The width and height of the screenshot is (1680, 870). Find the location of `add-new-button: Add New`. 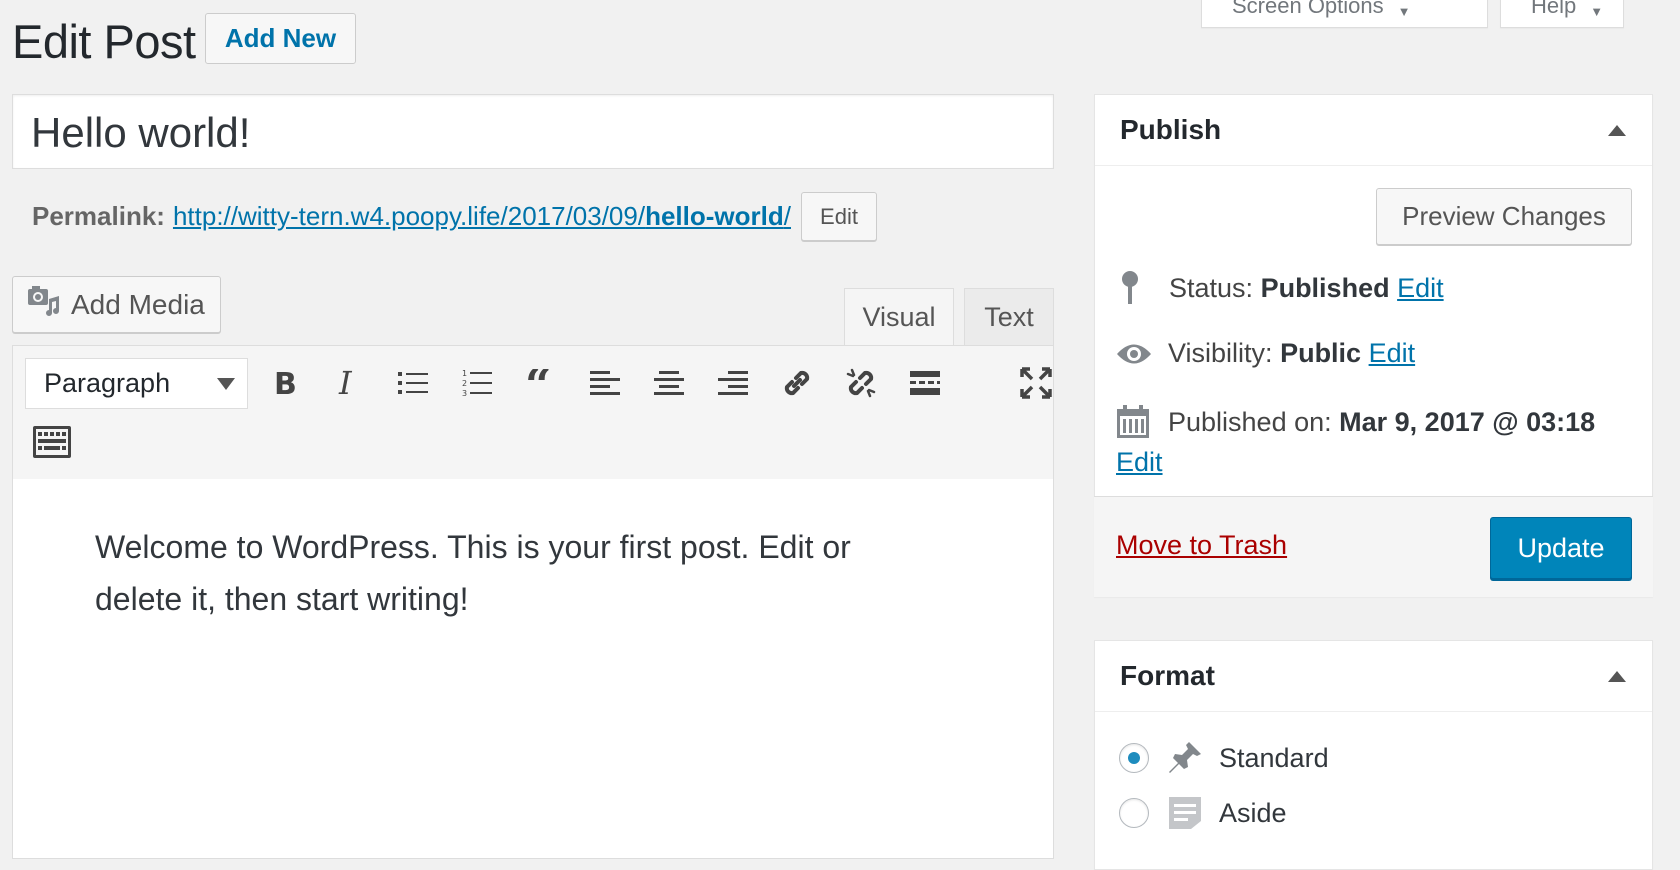

add-new-button: Add New is located at coordinates (280, 38).